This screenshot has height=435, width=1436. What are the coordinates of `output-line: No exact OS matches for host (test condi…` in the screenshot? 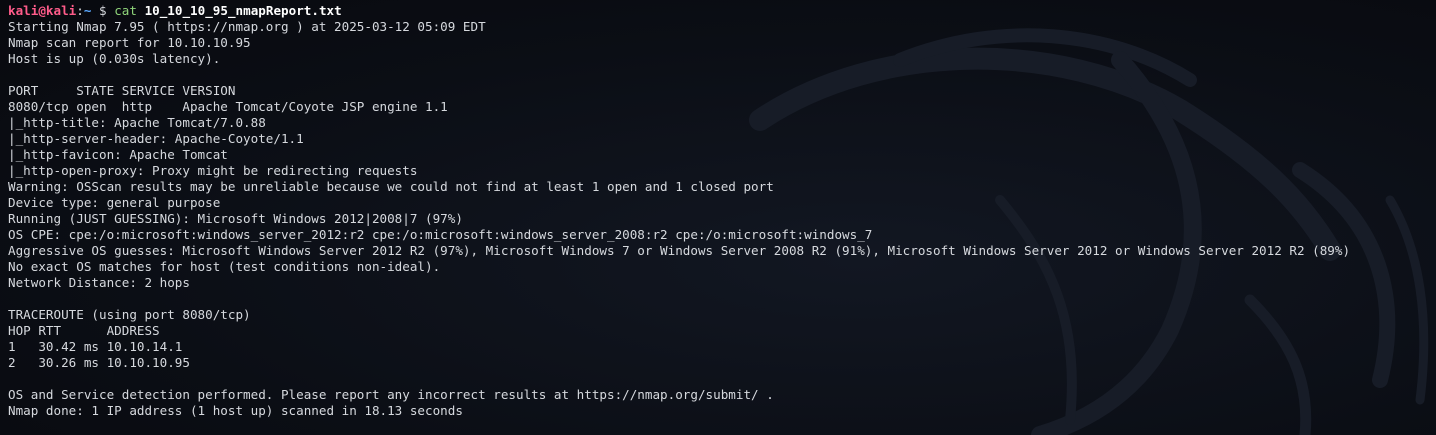 It's located at (224, 266).